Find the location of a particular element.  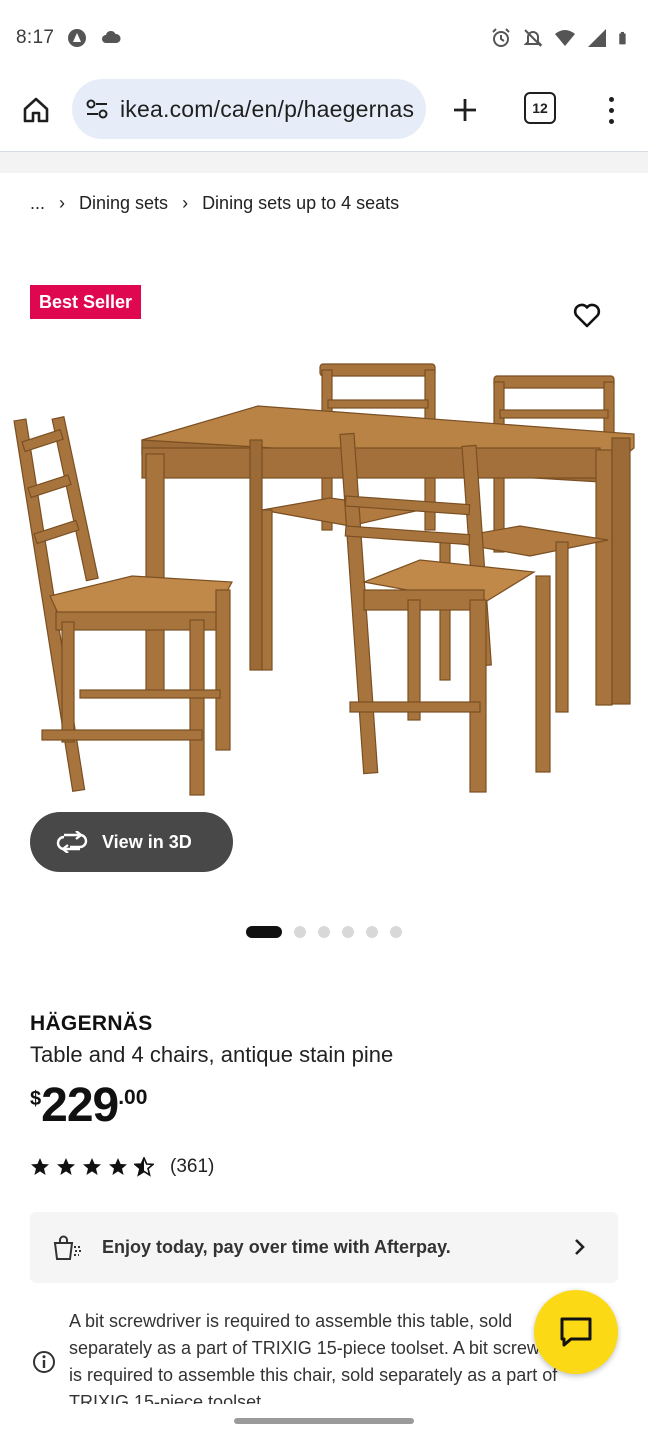

new-tab-button is located at coordinates (465, 110).